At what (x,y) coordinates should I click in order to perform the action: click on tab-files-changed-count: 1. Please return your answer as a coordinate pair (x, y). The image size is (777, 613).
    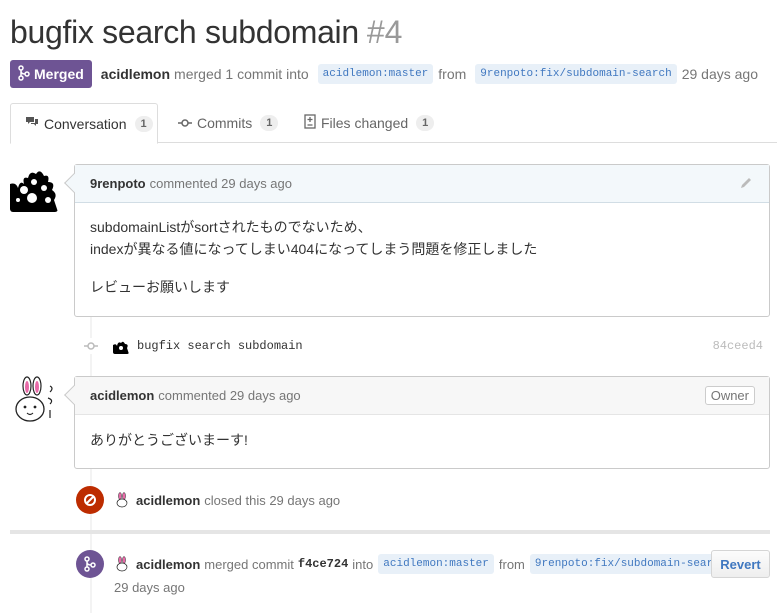
    Looking at the image, I should click on (425, 123).